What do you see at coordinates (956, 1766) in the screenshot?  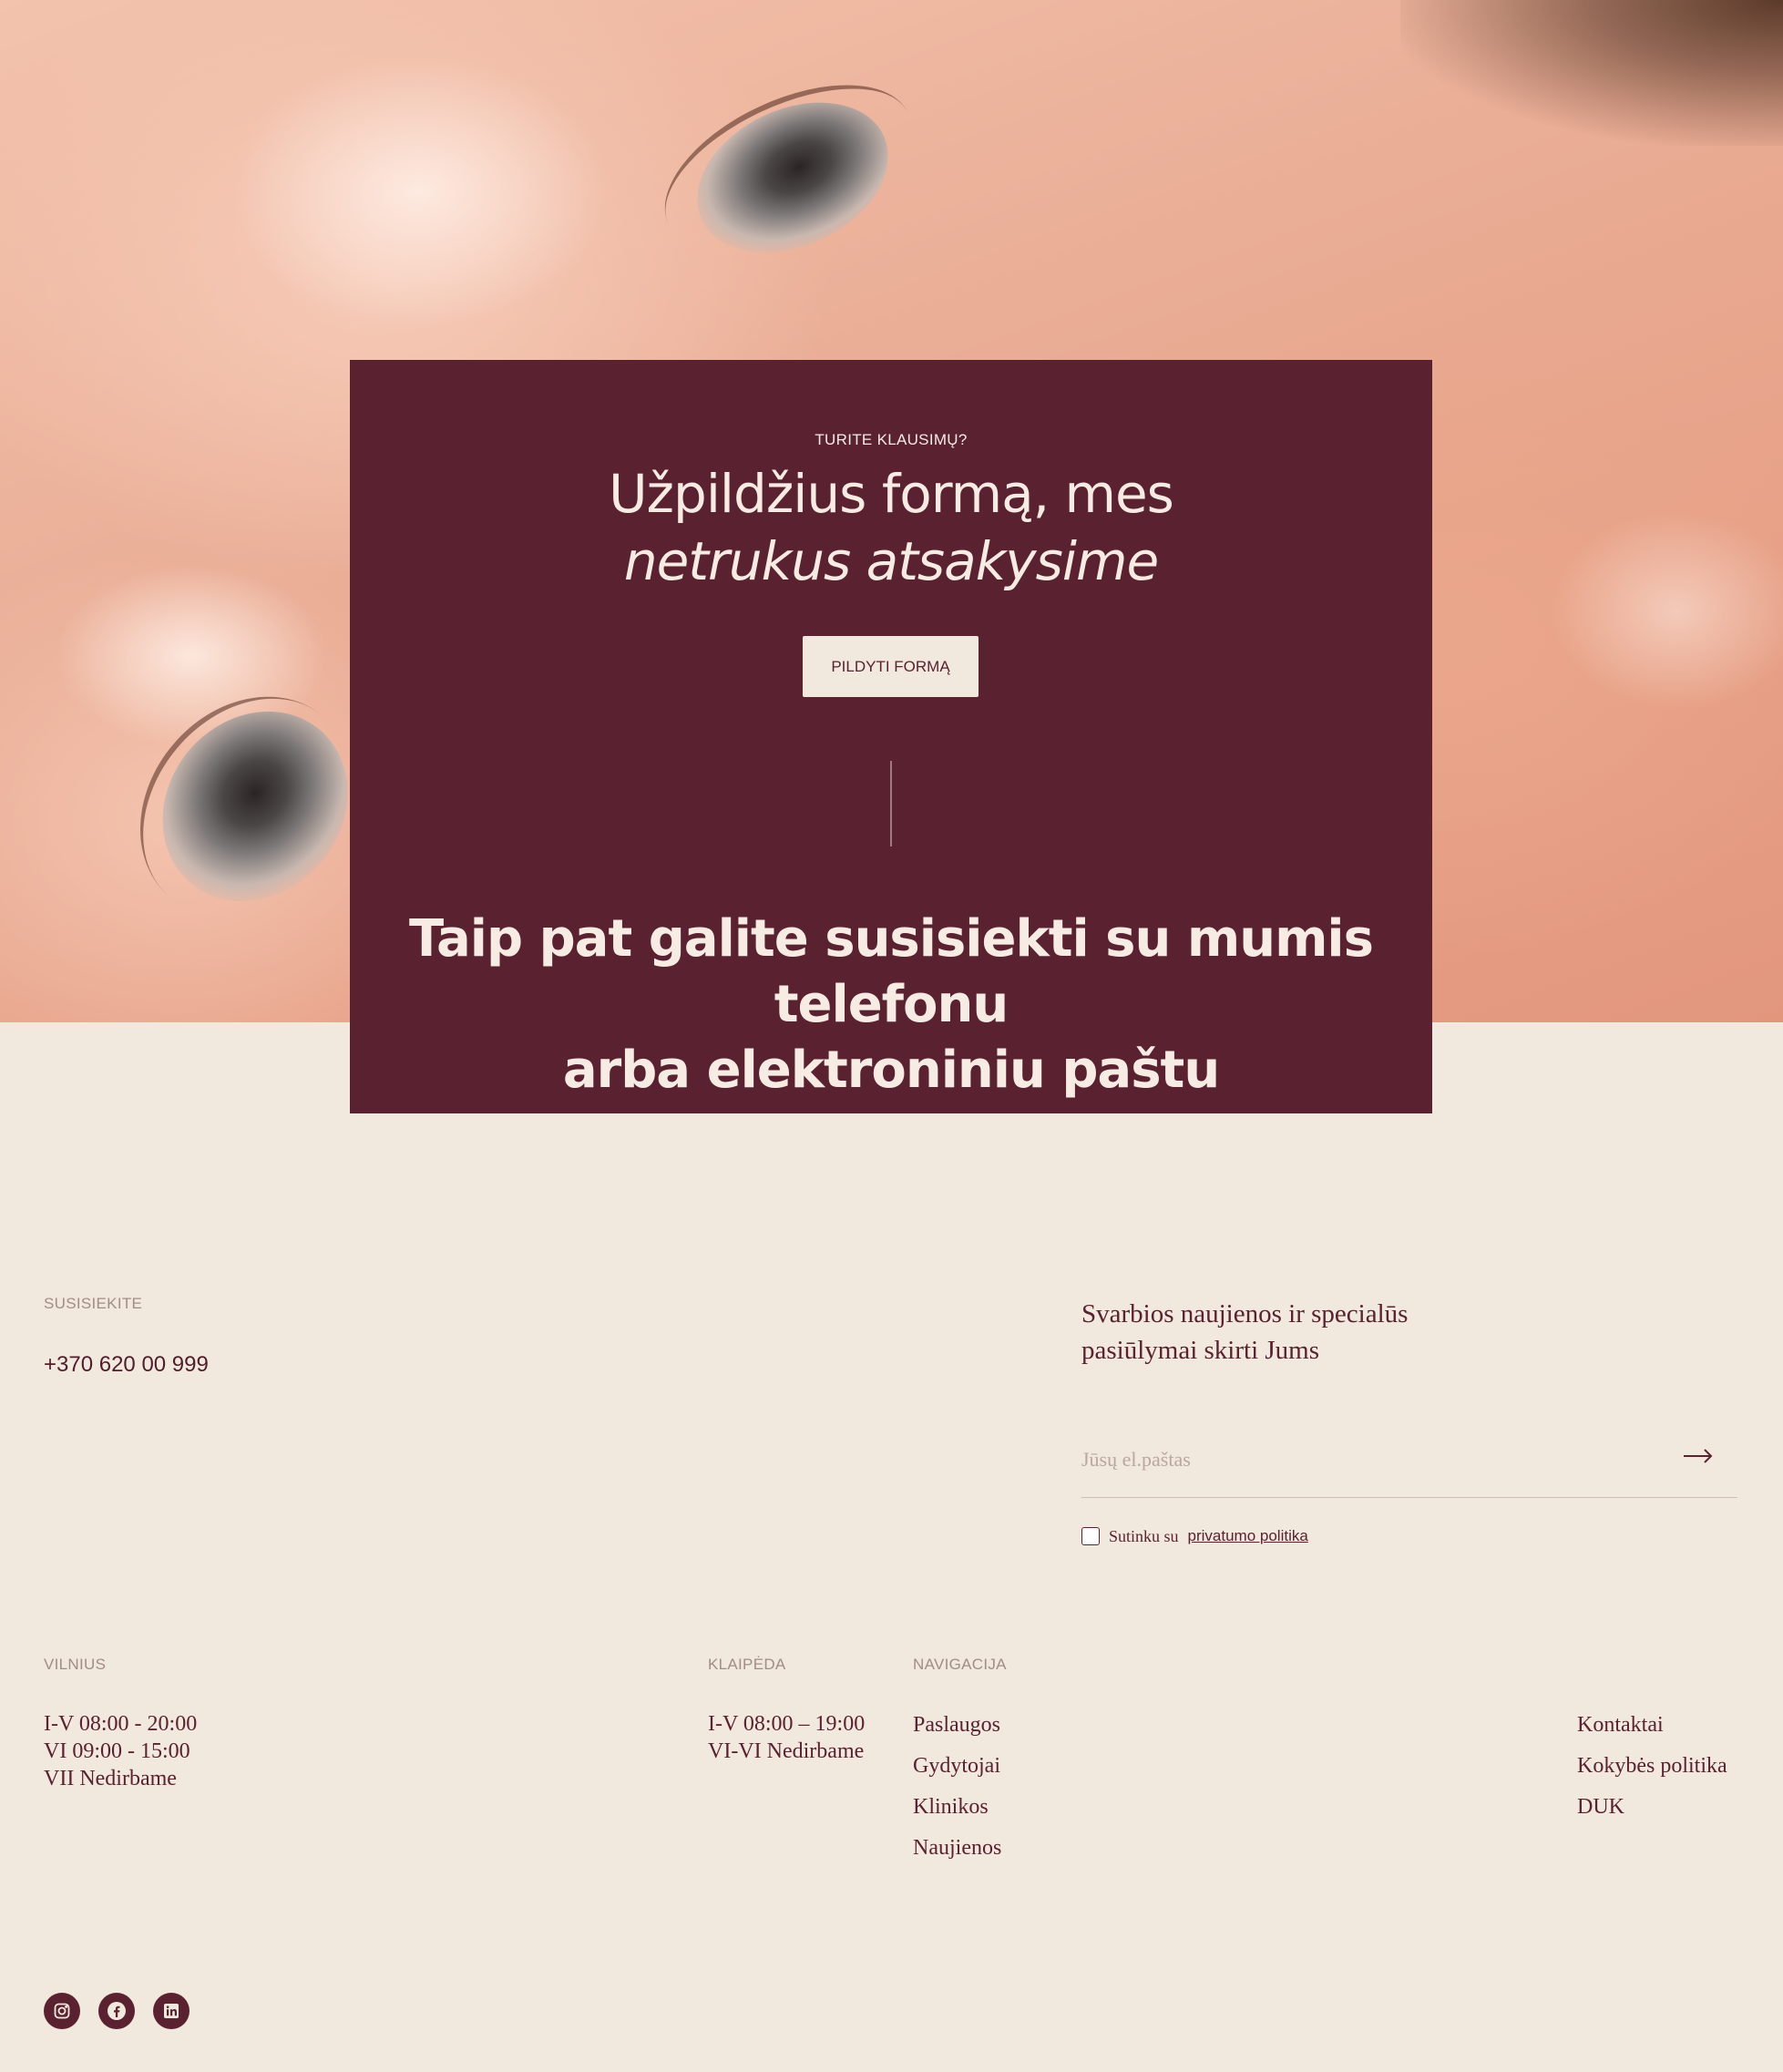 I see `nav-link-gydytojai: Gydytojai` at bounding box center [956, 1766].